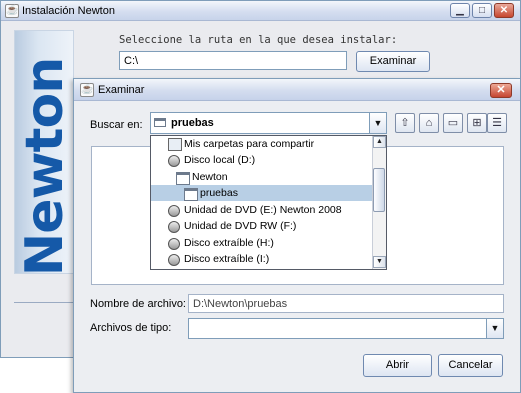 The height and width of the screenshot is (393, 521). Describe the element at coordinates (405, 123) in the screenshot. I see `up-folder-icon: ⇧` at that location.